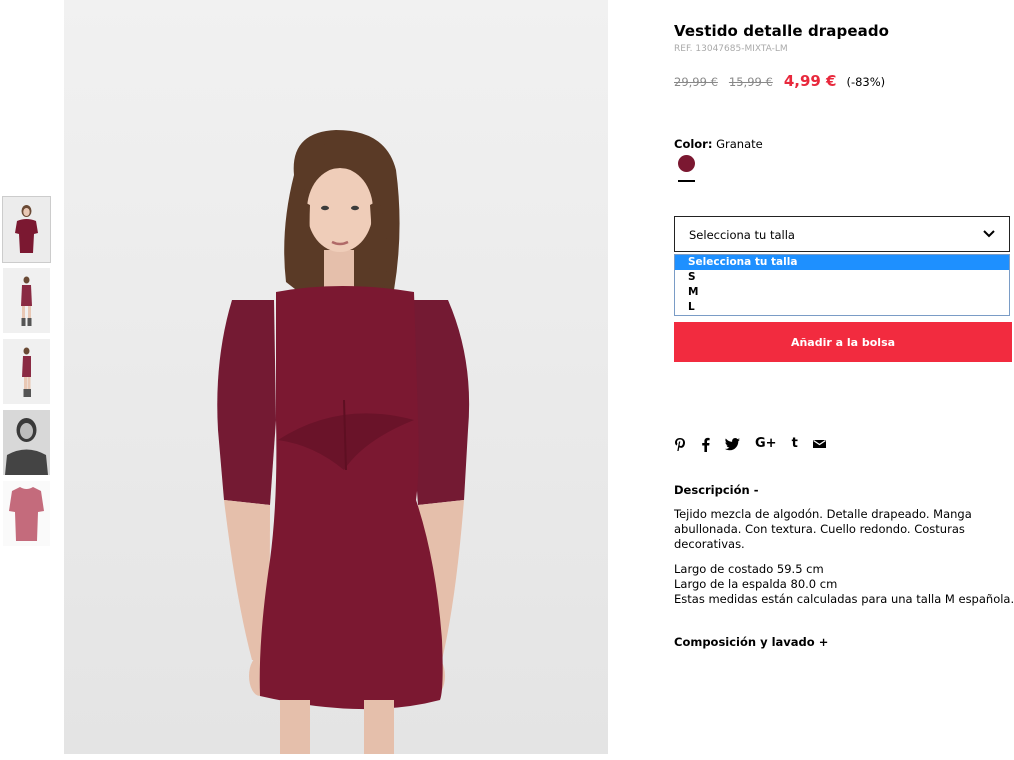 The image size is (1014, 760). Describe the element at coordinates (843, 342) in the screenshot. I see `add-to-bag-button: Añadir a la bolsa` at that location.